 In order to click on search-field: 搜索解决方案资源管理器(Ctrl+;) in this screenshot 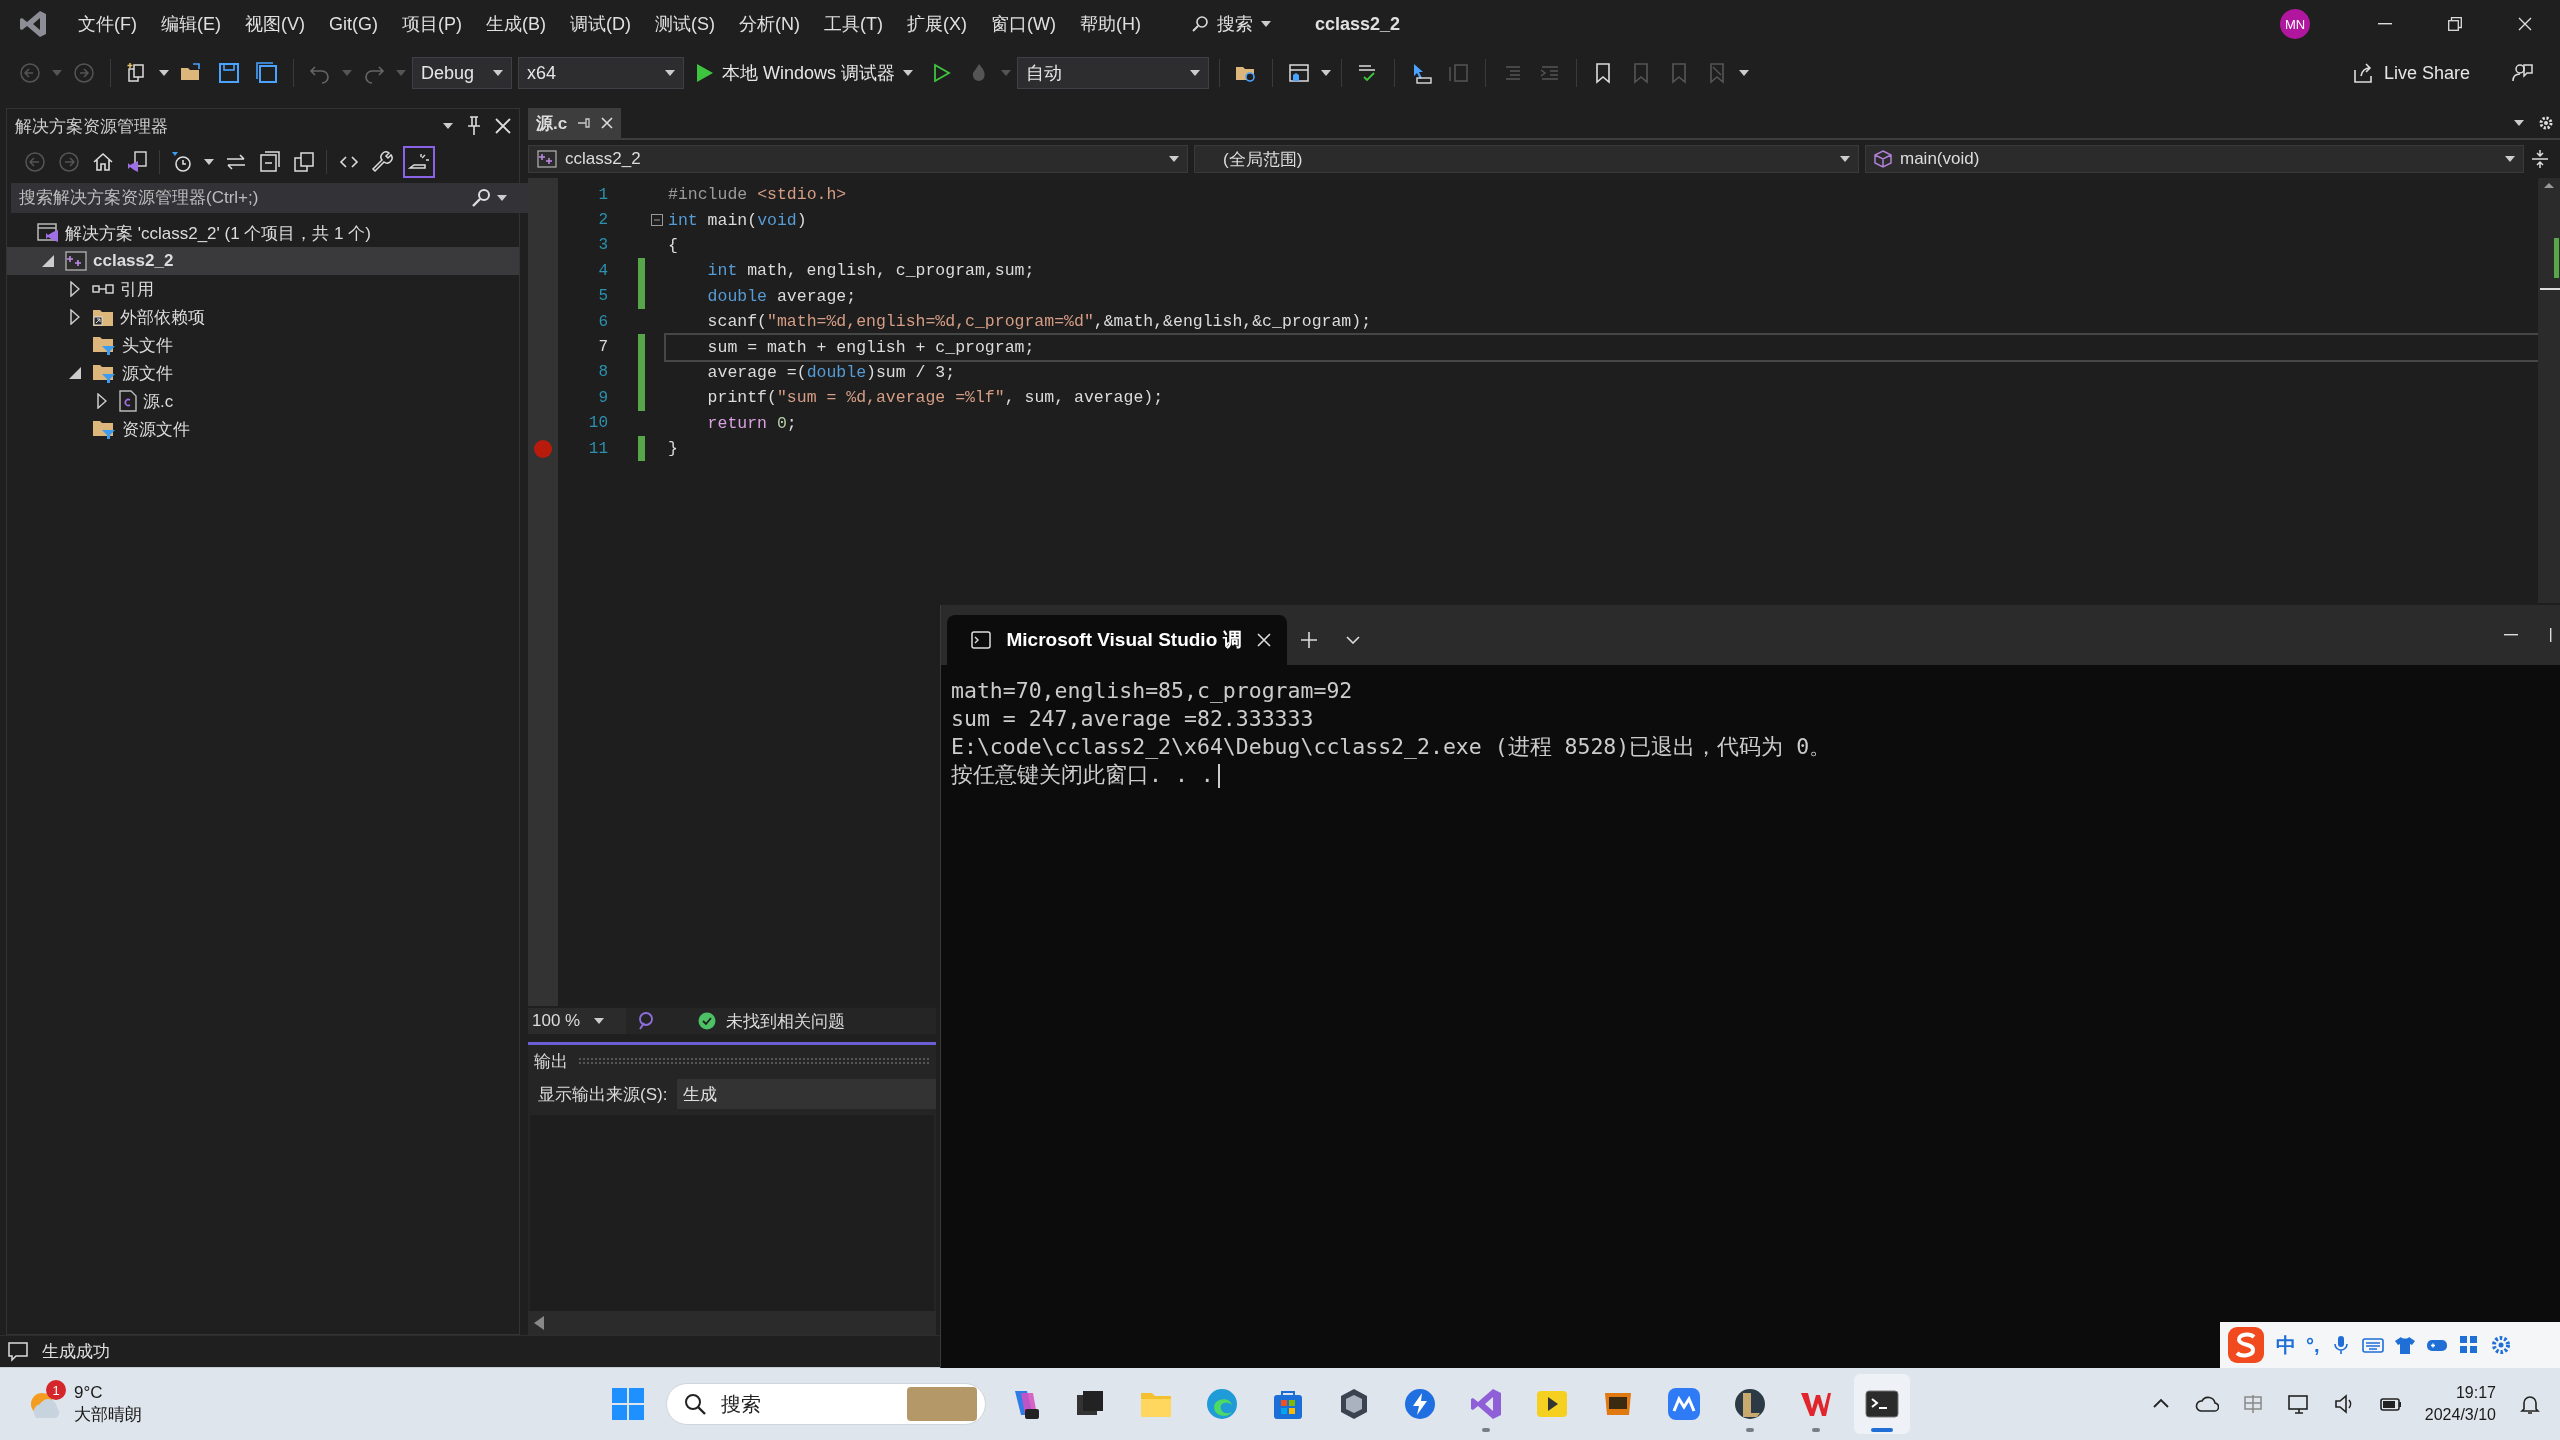, I will do `click(270, 198)`.